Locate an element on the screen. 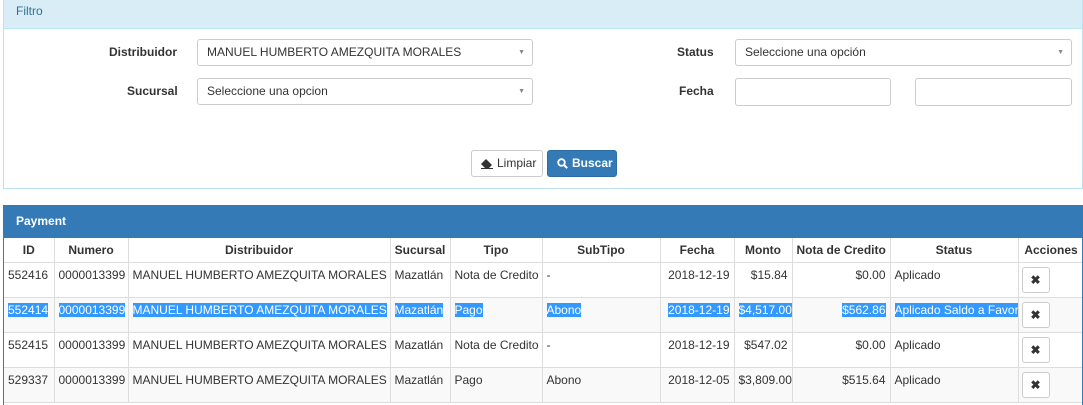 The height and width of the screenshot is (405, 1083). status-select-value: Seleccione una opción is located at coordinates (805, 52).